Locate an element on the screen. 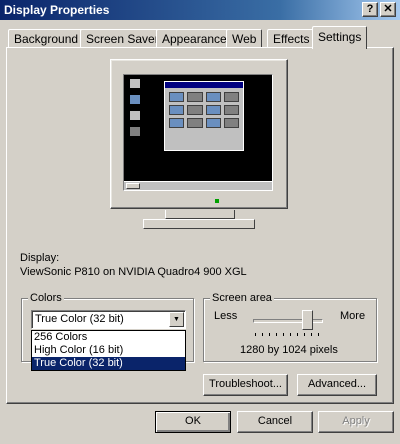  tab-background: Background is located at coordinates (46, 38).